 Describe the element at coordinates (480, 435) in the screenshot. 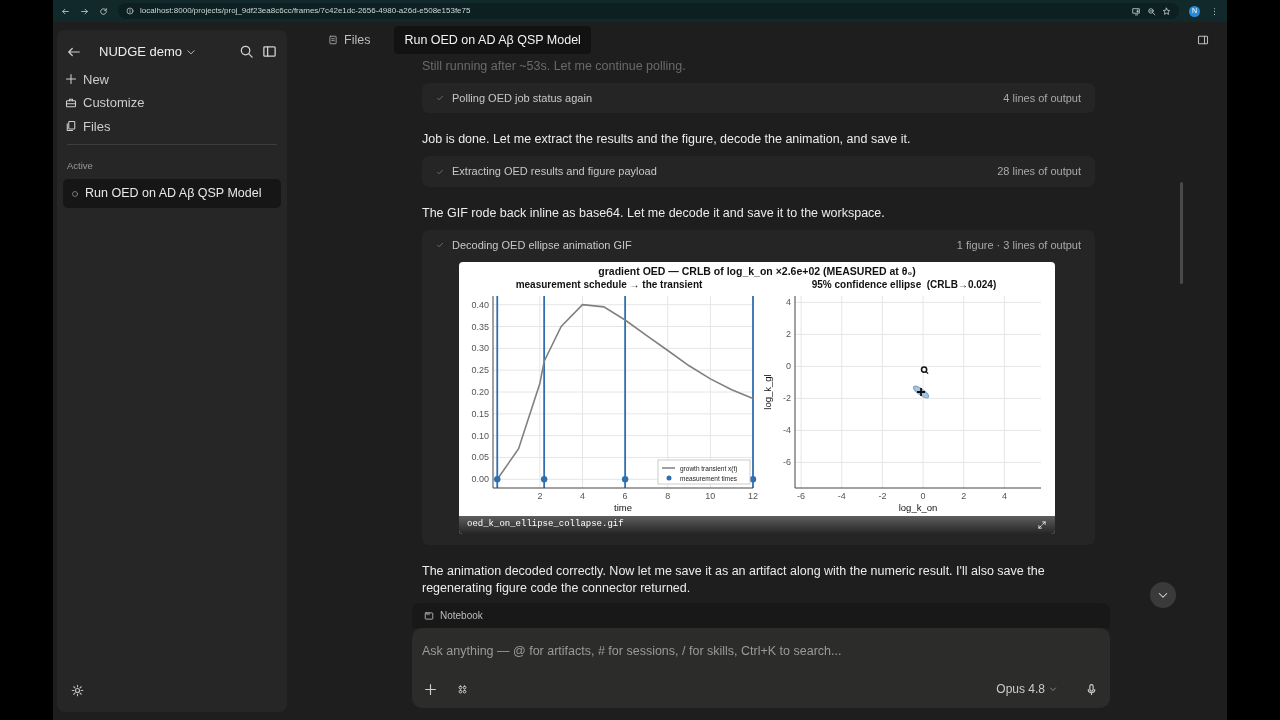

I see `tick-label: 0.10` at that location.